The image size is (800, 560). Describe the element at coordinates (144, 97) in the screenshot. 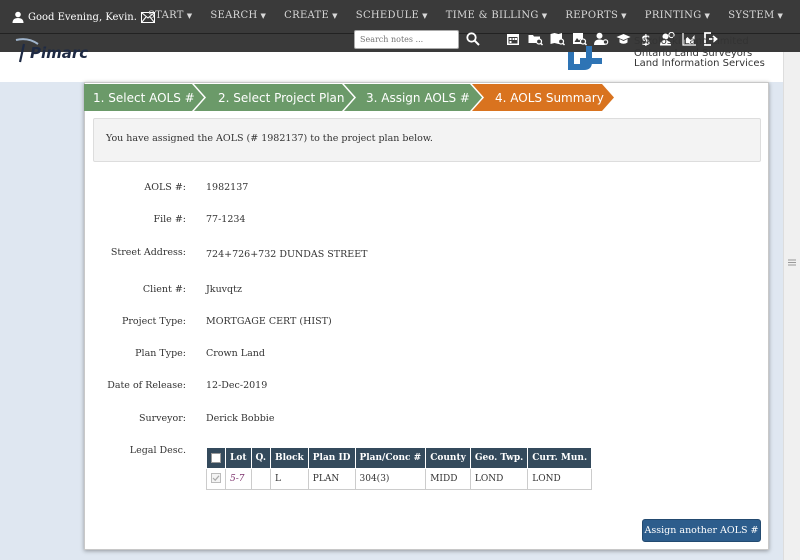

I see `wizard-step-select-aols: 1. Select AOLS #` at that location.